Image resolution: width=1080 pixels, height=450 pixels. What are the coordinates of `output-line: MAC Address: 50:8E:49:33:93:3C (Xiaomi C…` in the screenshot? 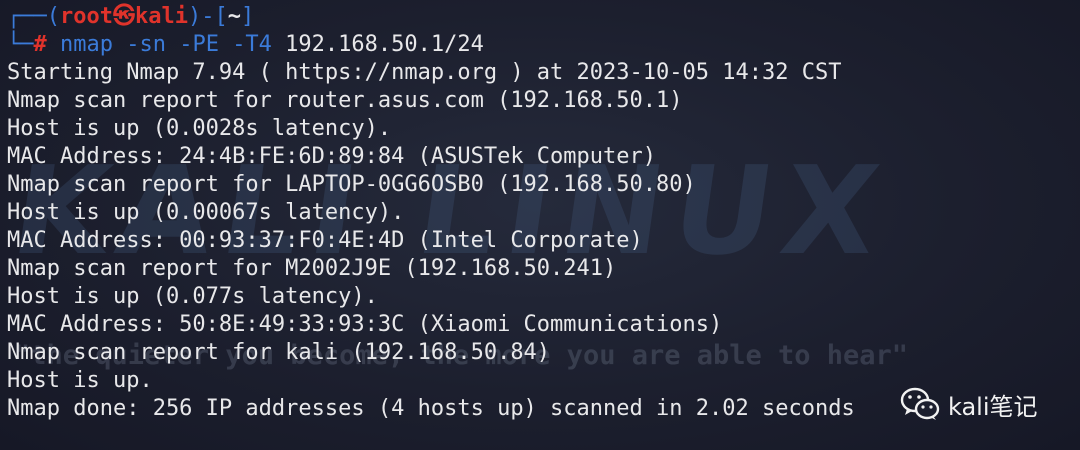 It's located at (365, 324).